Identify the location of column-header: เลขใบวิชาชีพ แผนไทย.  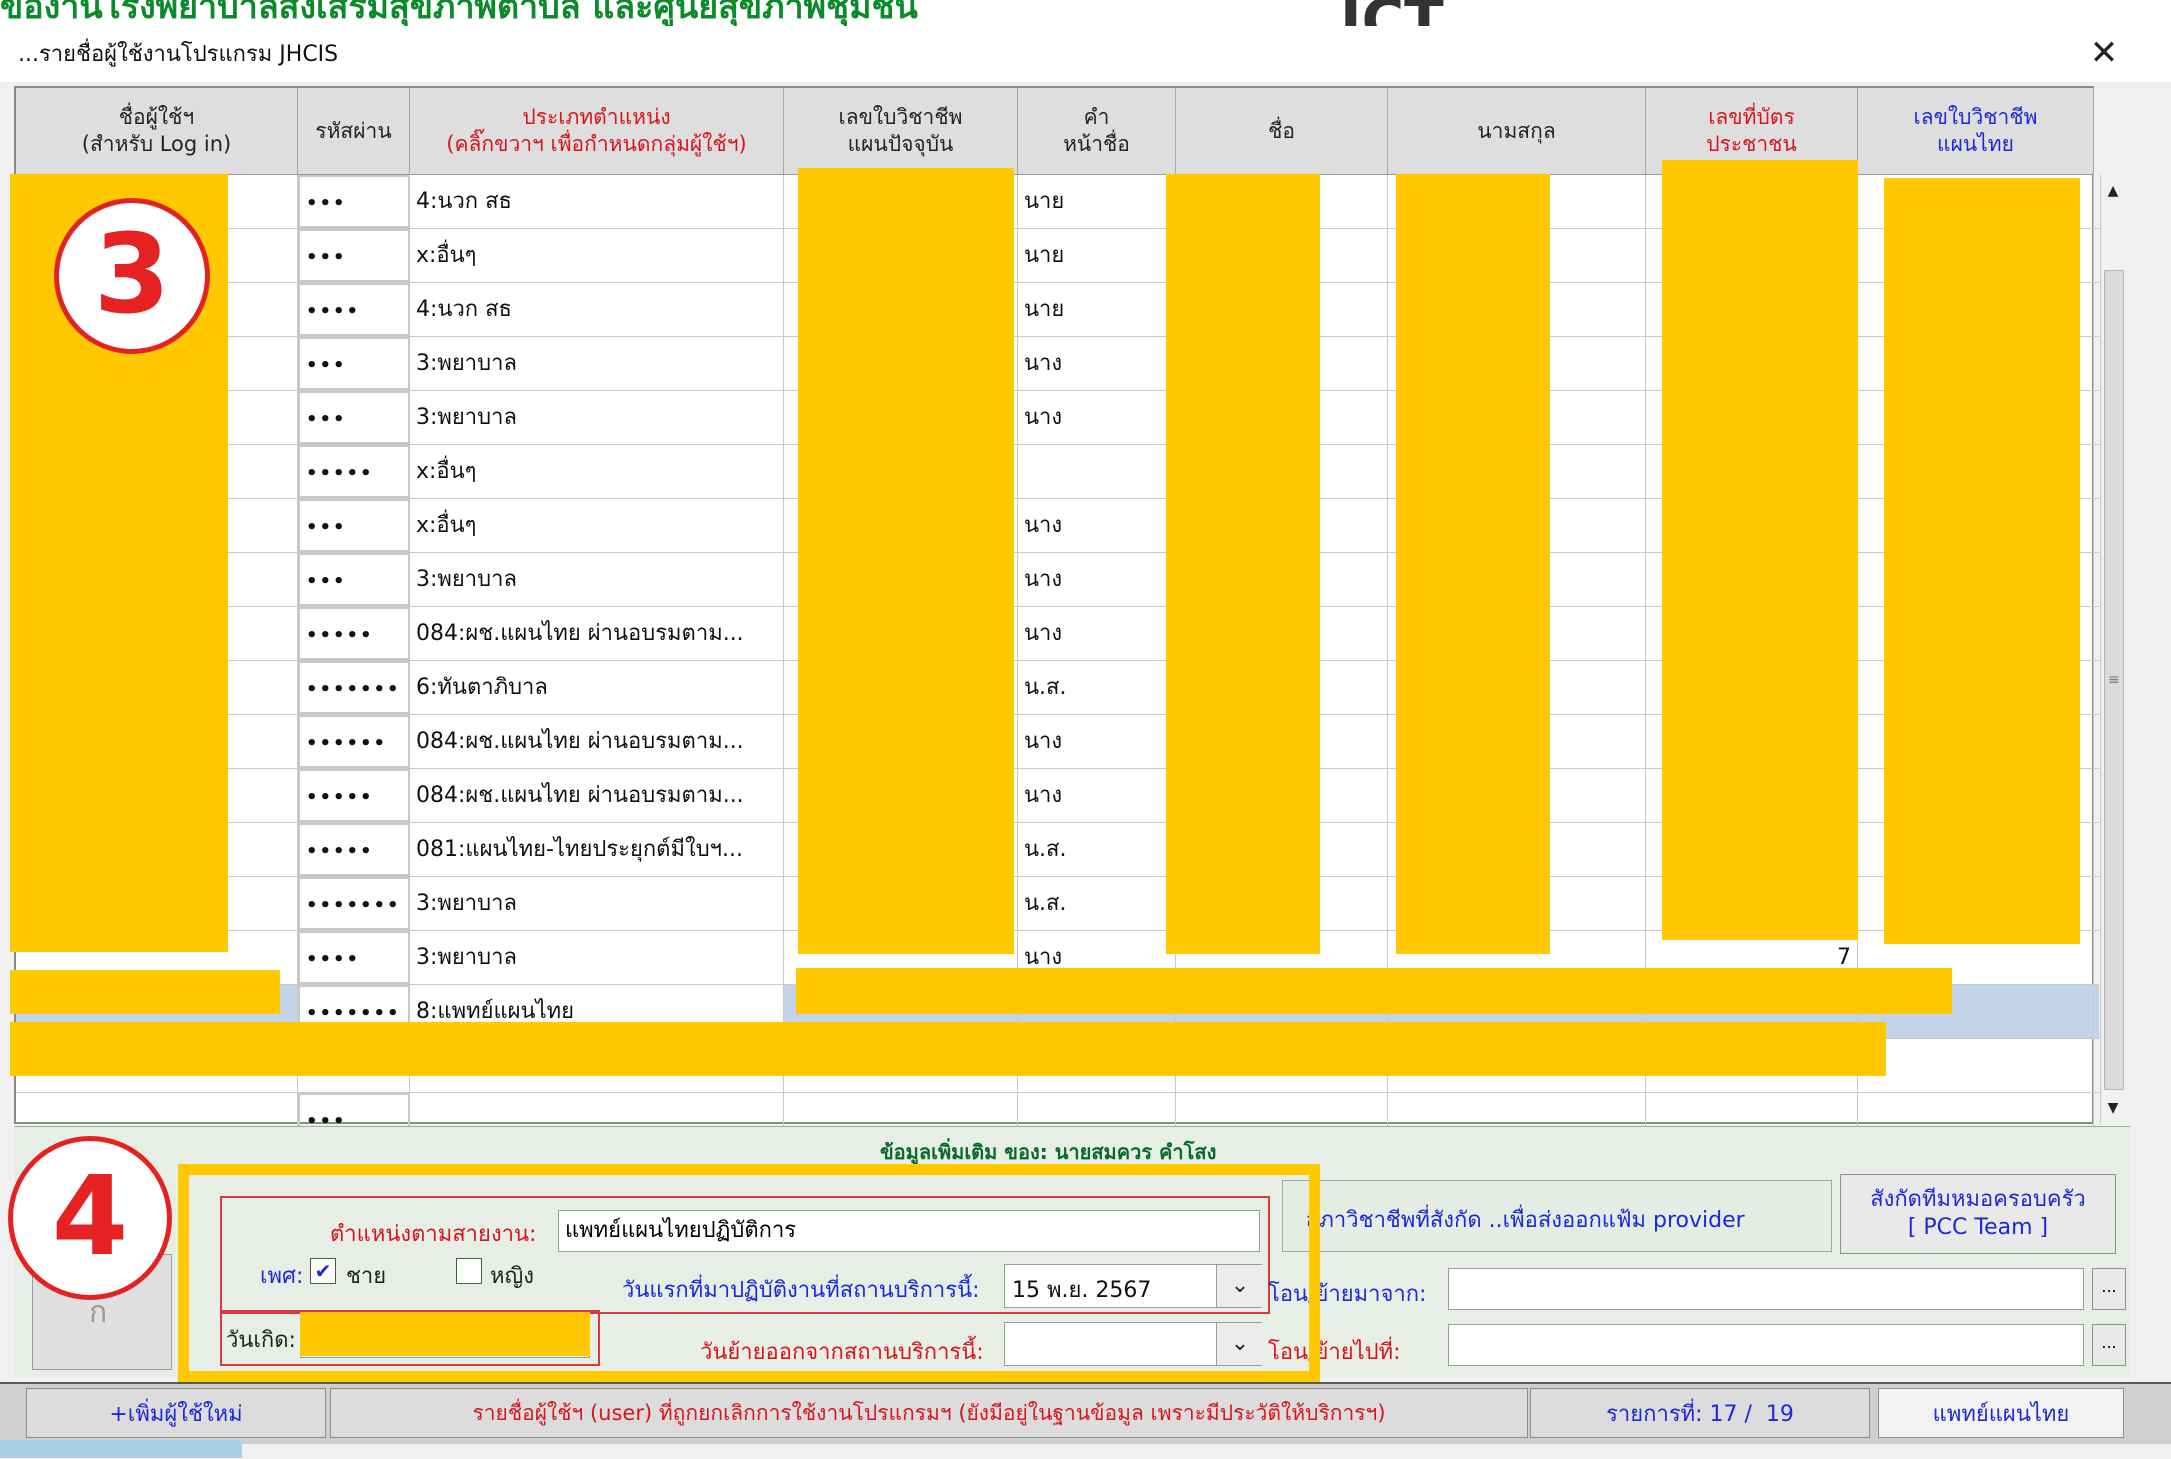
(1976, 131).